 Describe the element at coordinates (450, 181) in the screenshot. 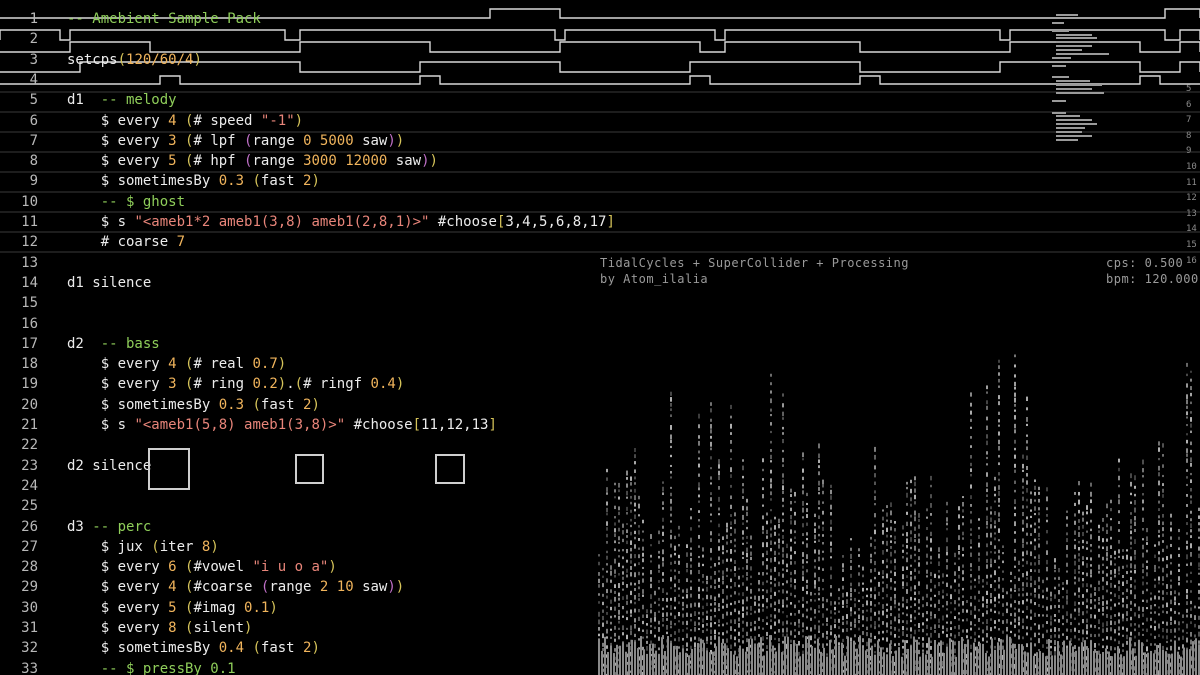

I see `code-line: 9 $ sometimesBy 0.3 (fast 2)` at that location.